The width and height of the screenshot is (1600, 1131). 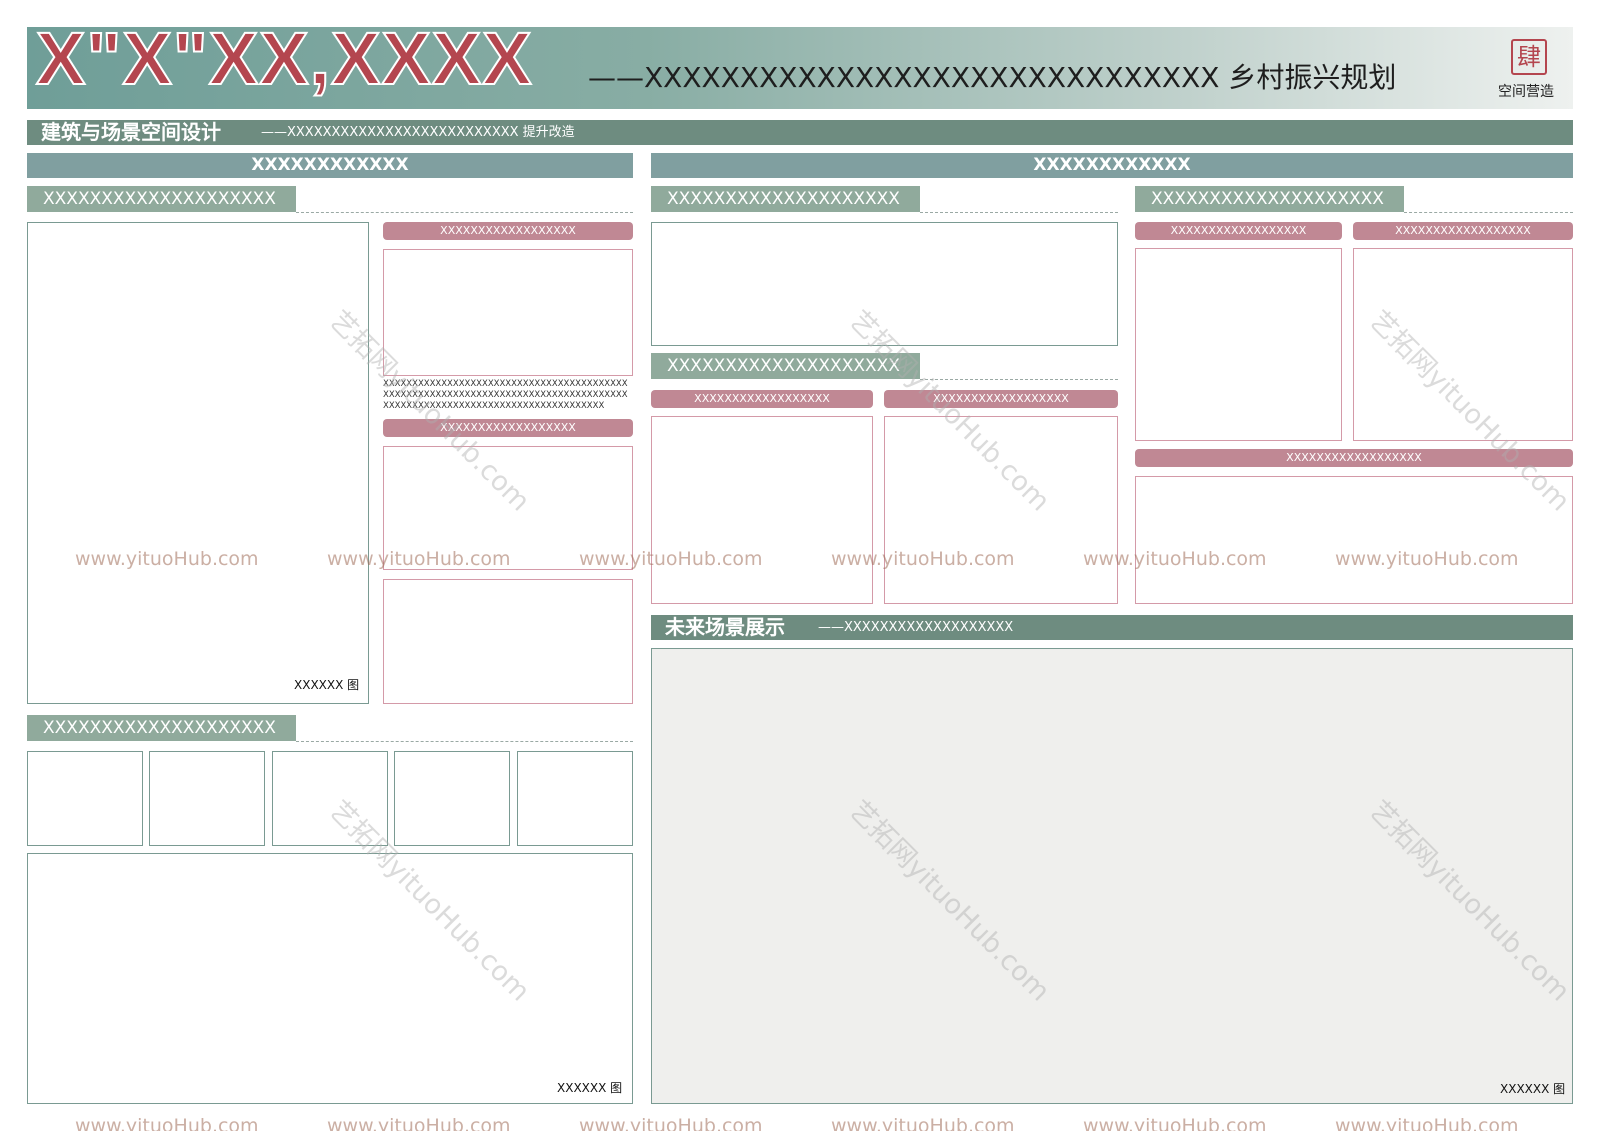 What do you see at coordinates (330, 165) in the screenshot?
I see `left-column-heading: XXXXXXXXXXXX` at bounding box center [330, 165].